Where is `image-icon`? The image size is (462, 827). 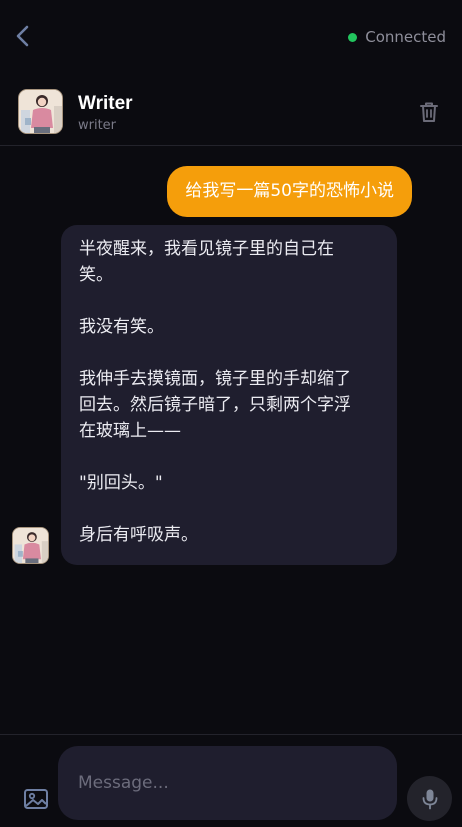 image-icon is located at coordinates (36, 799).